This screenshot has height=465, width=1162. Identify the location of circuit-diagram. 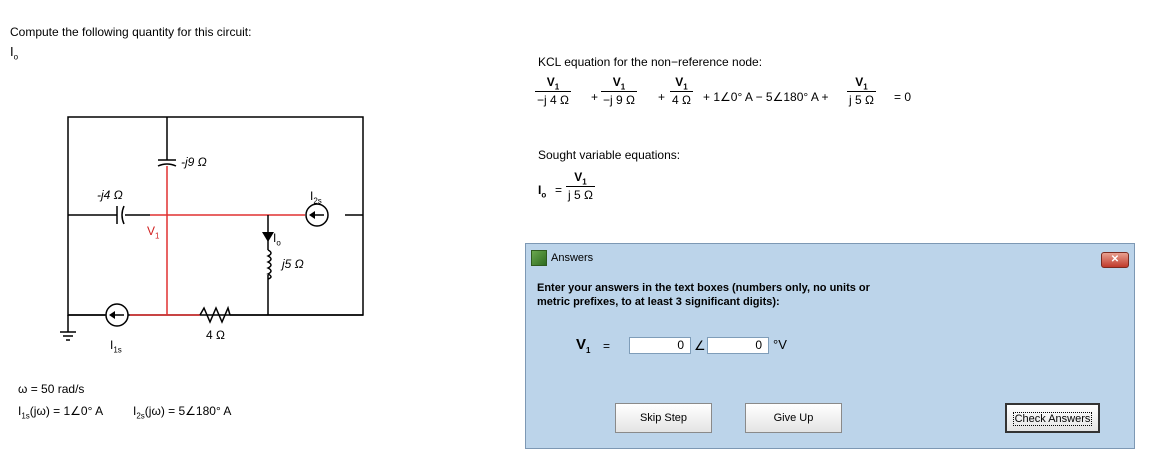
(212, 228).